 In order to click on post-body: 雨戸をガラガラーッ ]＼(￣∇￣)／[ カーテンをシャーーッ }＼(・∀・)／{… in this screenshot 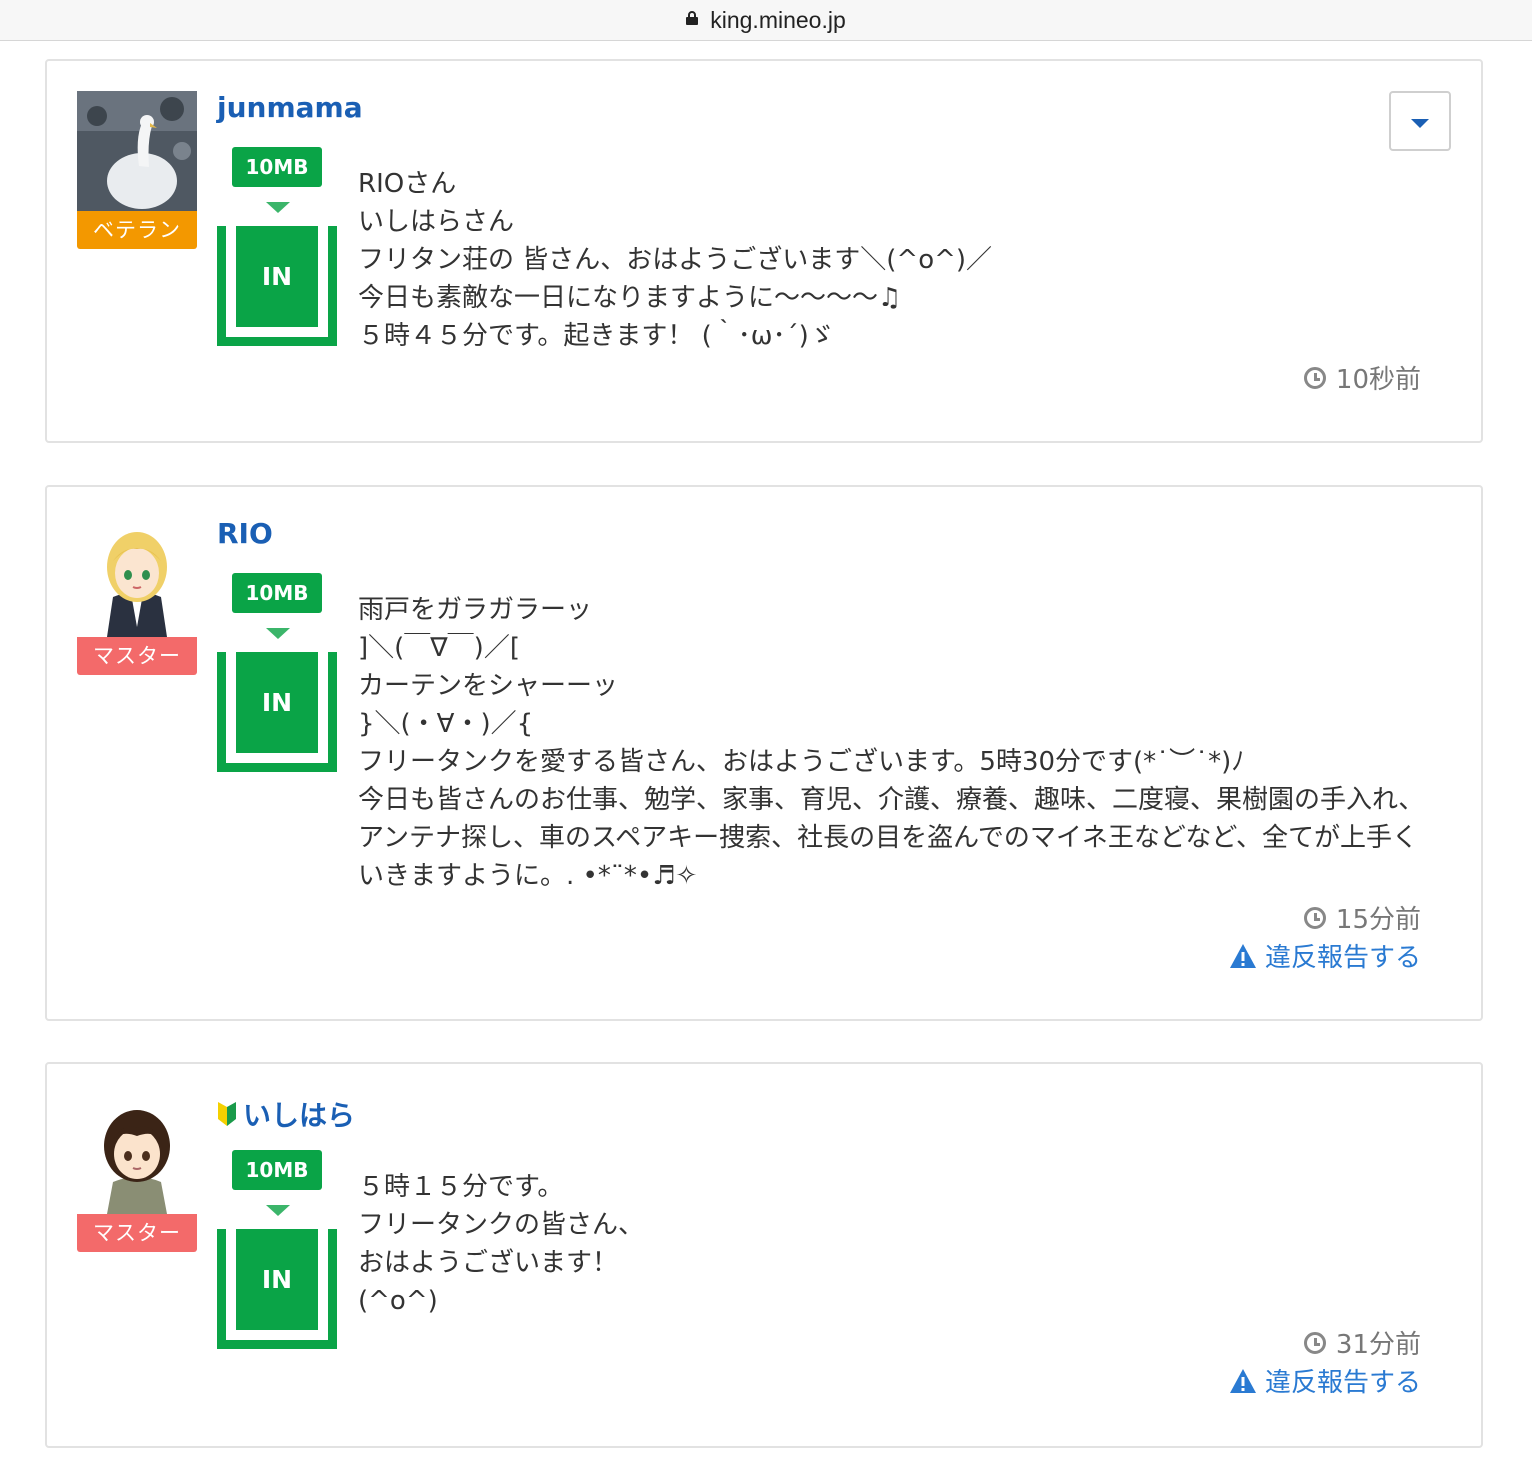, I will do `click(891, 743)`.